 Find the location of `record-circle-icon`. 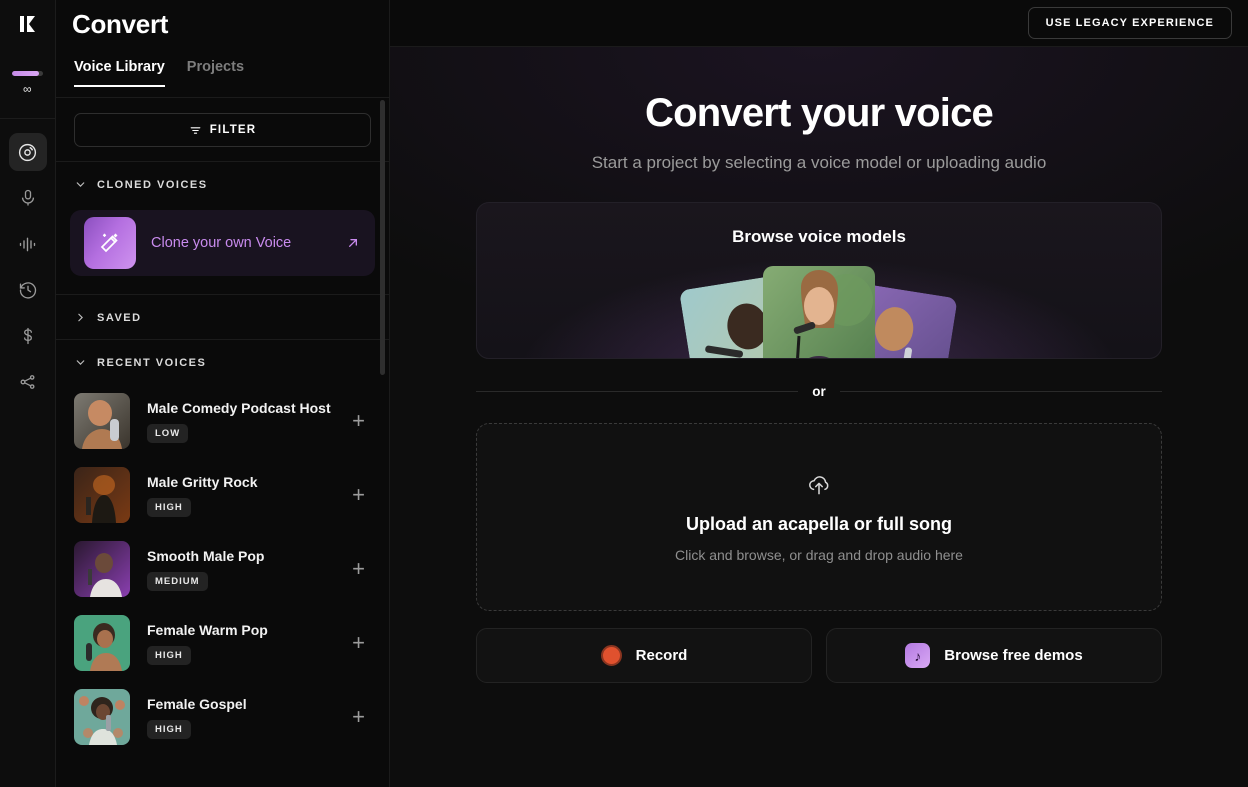

record-circle-icon is located at coordinates (611, 655).